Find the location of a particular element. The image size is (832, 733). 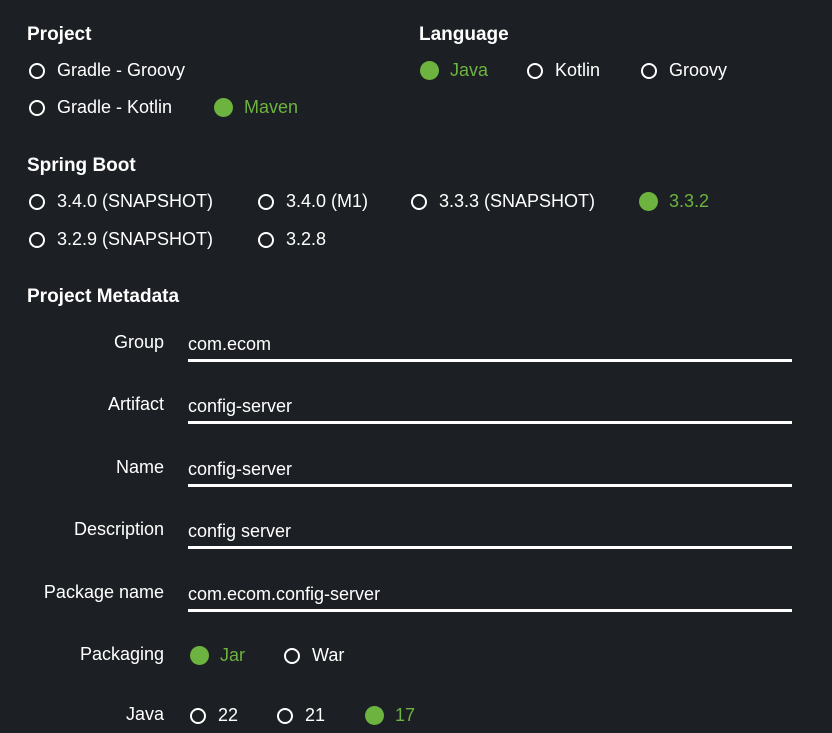

radio-gradle-groovy: Gradle - Groovy is located at coordinates (107, 70).